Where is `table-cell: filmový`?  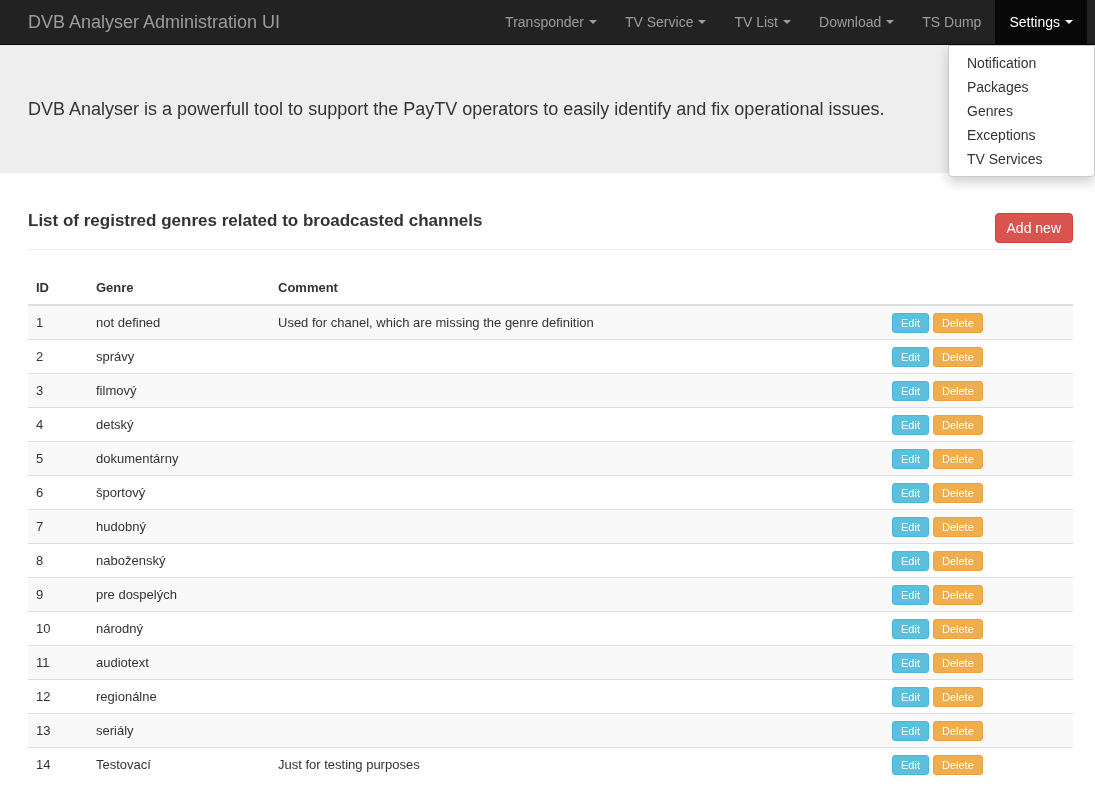 table-cell: filmový is located at coordinates (179, 390).